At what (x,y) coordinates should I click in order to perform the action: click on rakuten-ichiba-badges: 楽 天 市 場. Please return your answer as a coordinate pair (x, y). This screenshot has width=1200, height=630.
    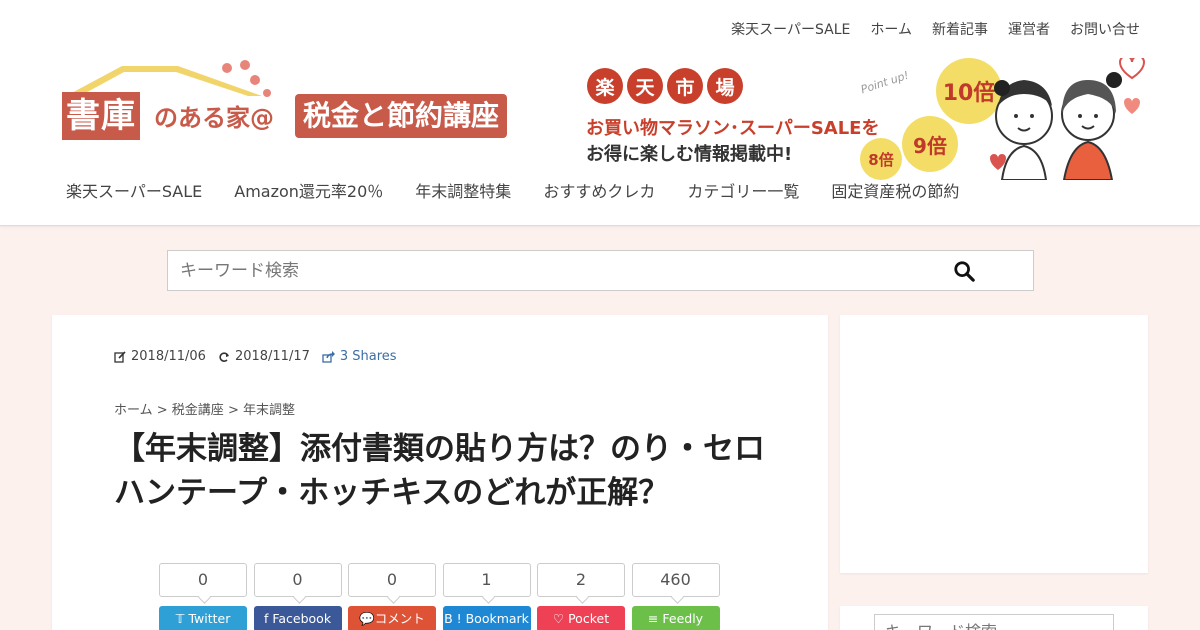
    Looking at the image, I should click on (665, 86).